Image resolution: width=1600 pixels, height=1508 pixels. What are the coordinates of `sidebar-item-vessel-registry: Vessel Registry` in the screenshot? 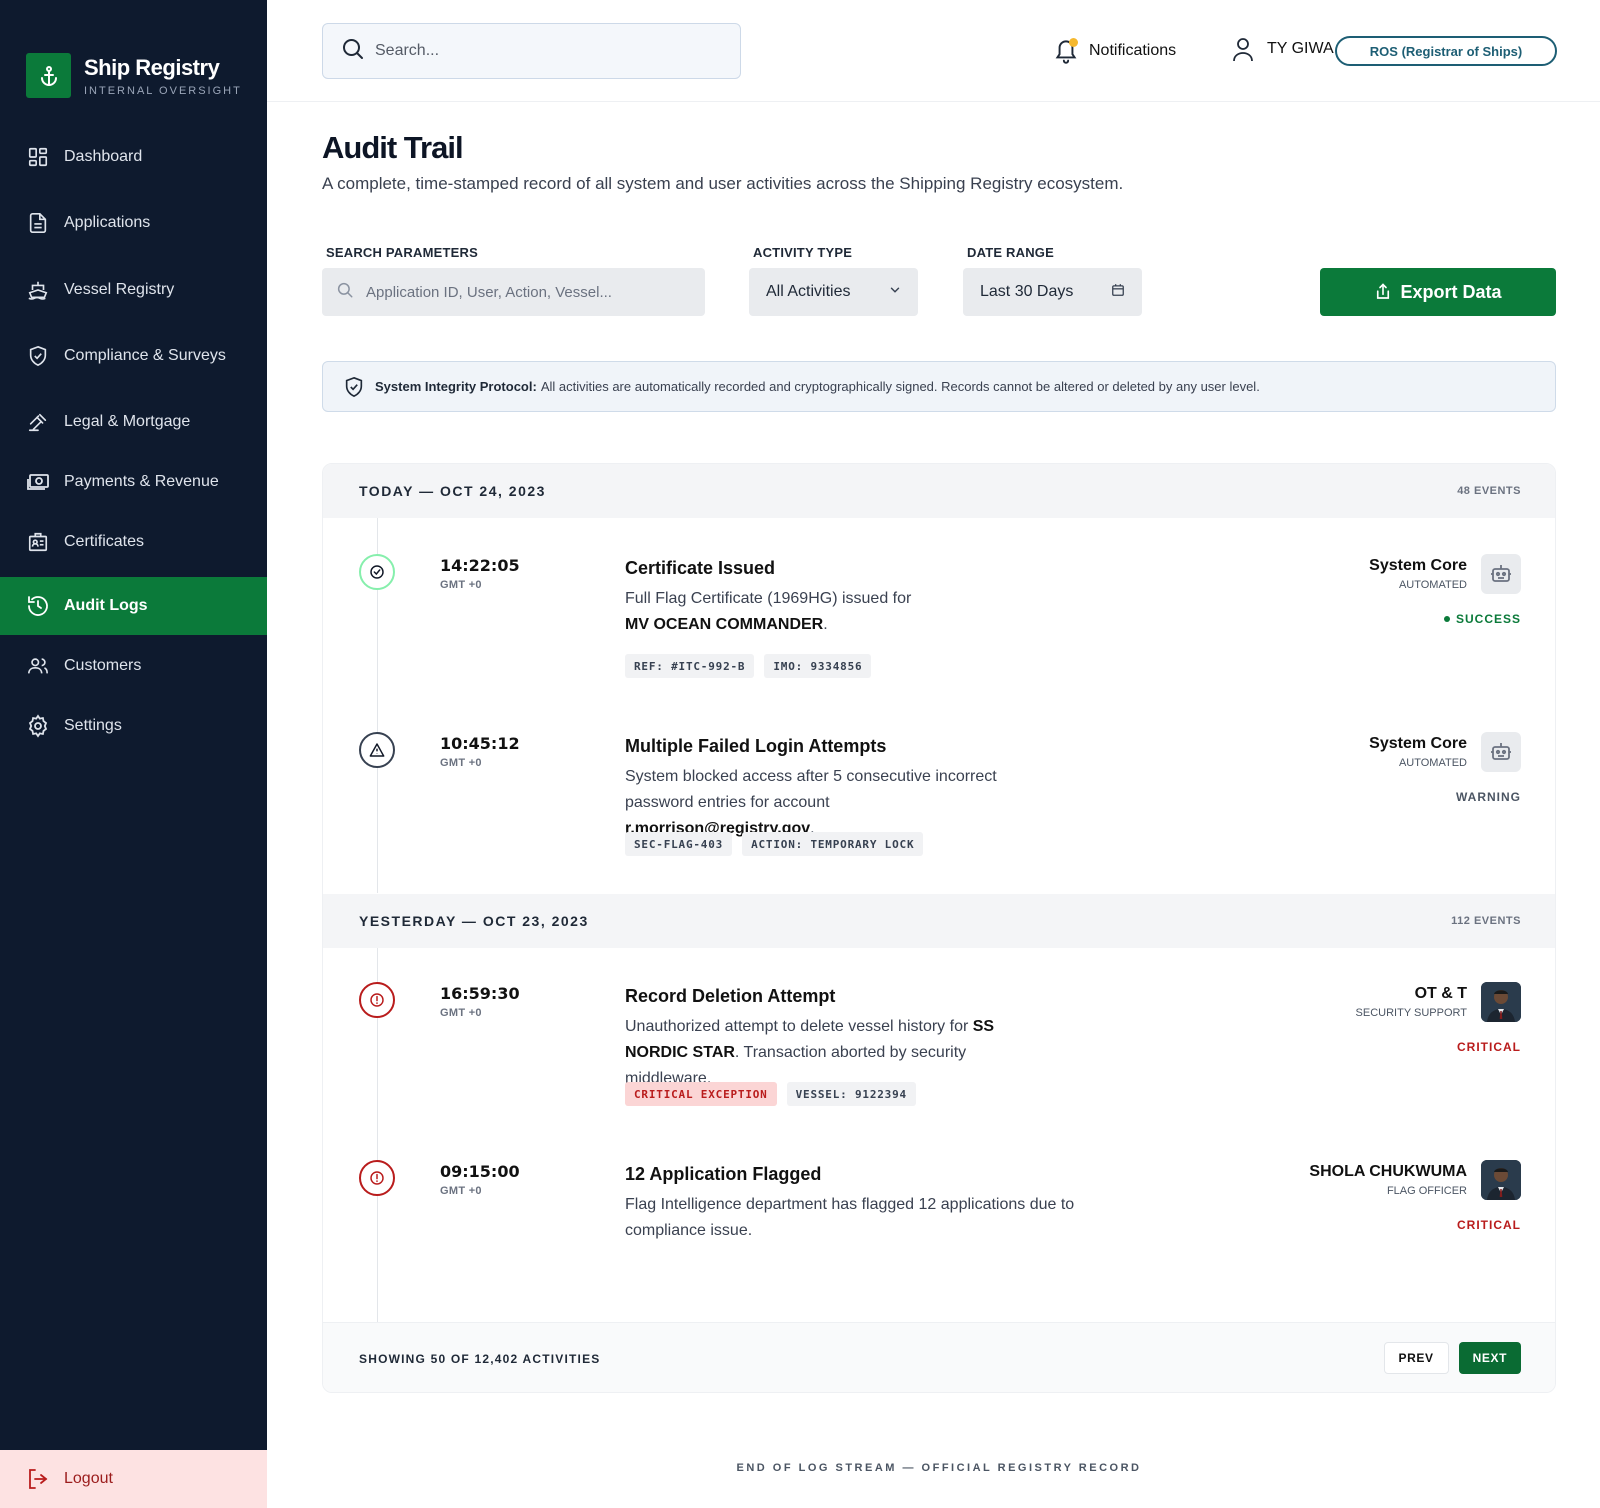 It's located at (133, 290).